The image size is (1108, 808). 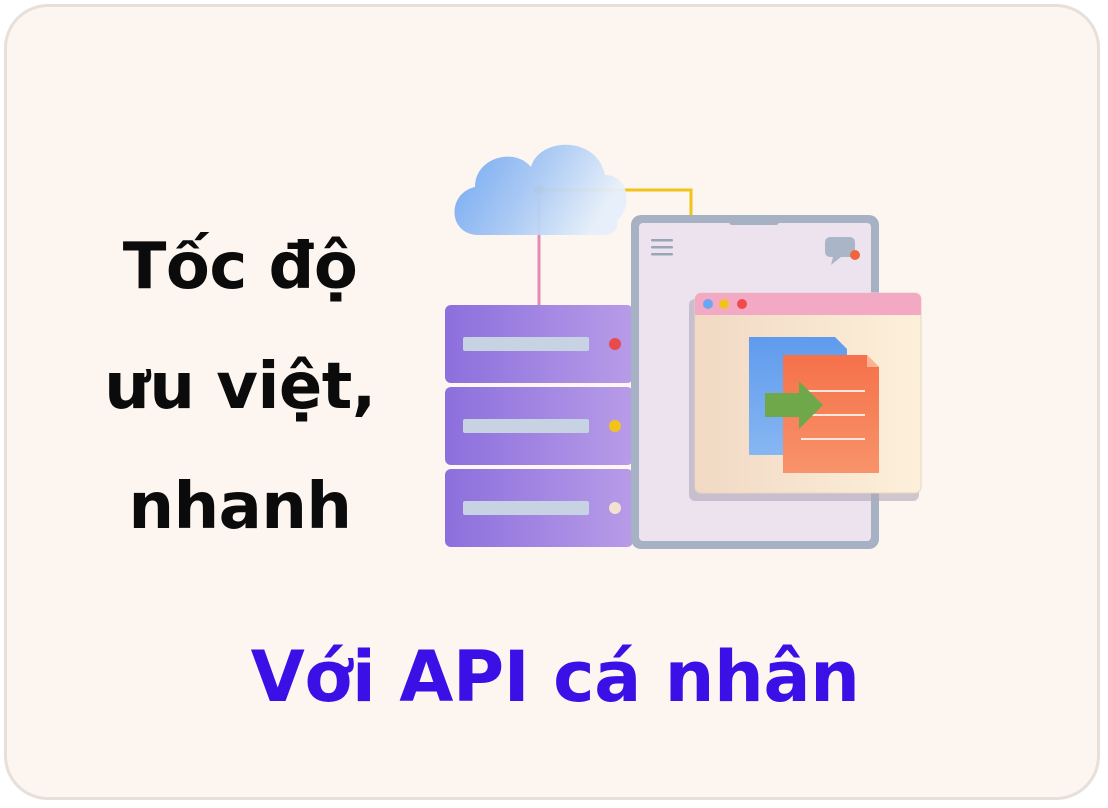 I want to click on server-stack-icon, so click(x=539, y=426).